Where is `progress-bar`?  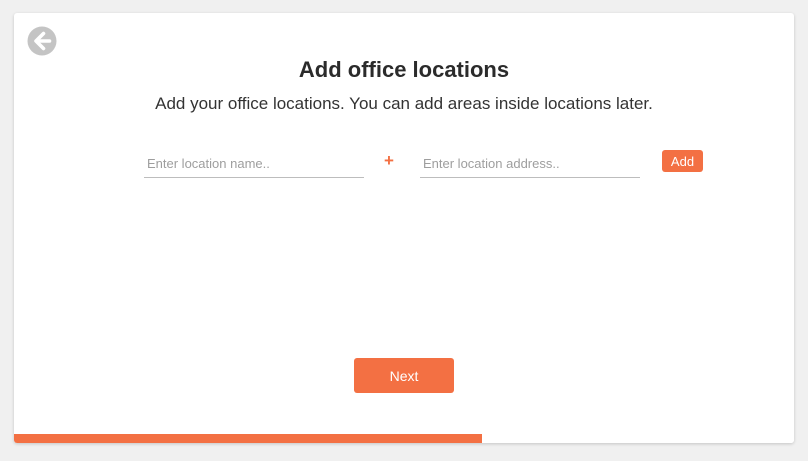 progress-bar is located at coordinates (404, 438).